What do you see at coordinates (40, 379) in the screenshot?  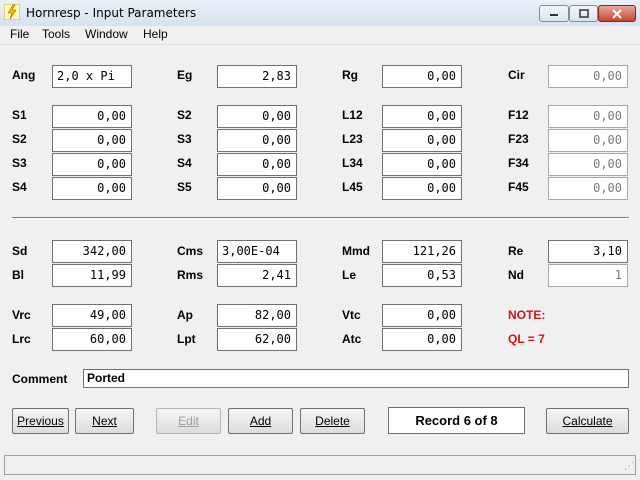 I see `label-comment: Comment` at bounding box center [40, 379].